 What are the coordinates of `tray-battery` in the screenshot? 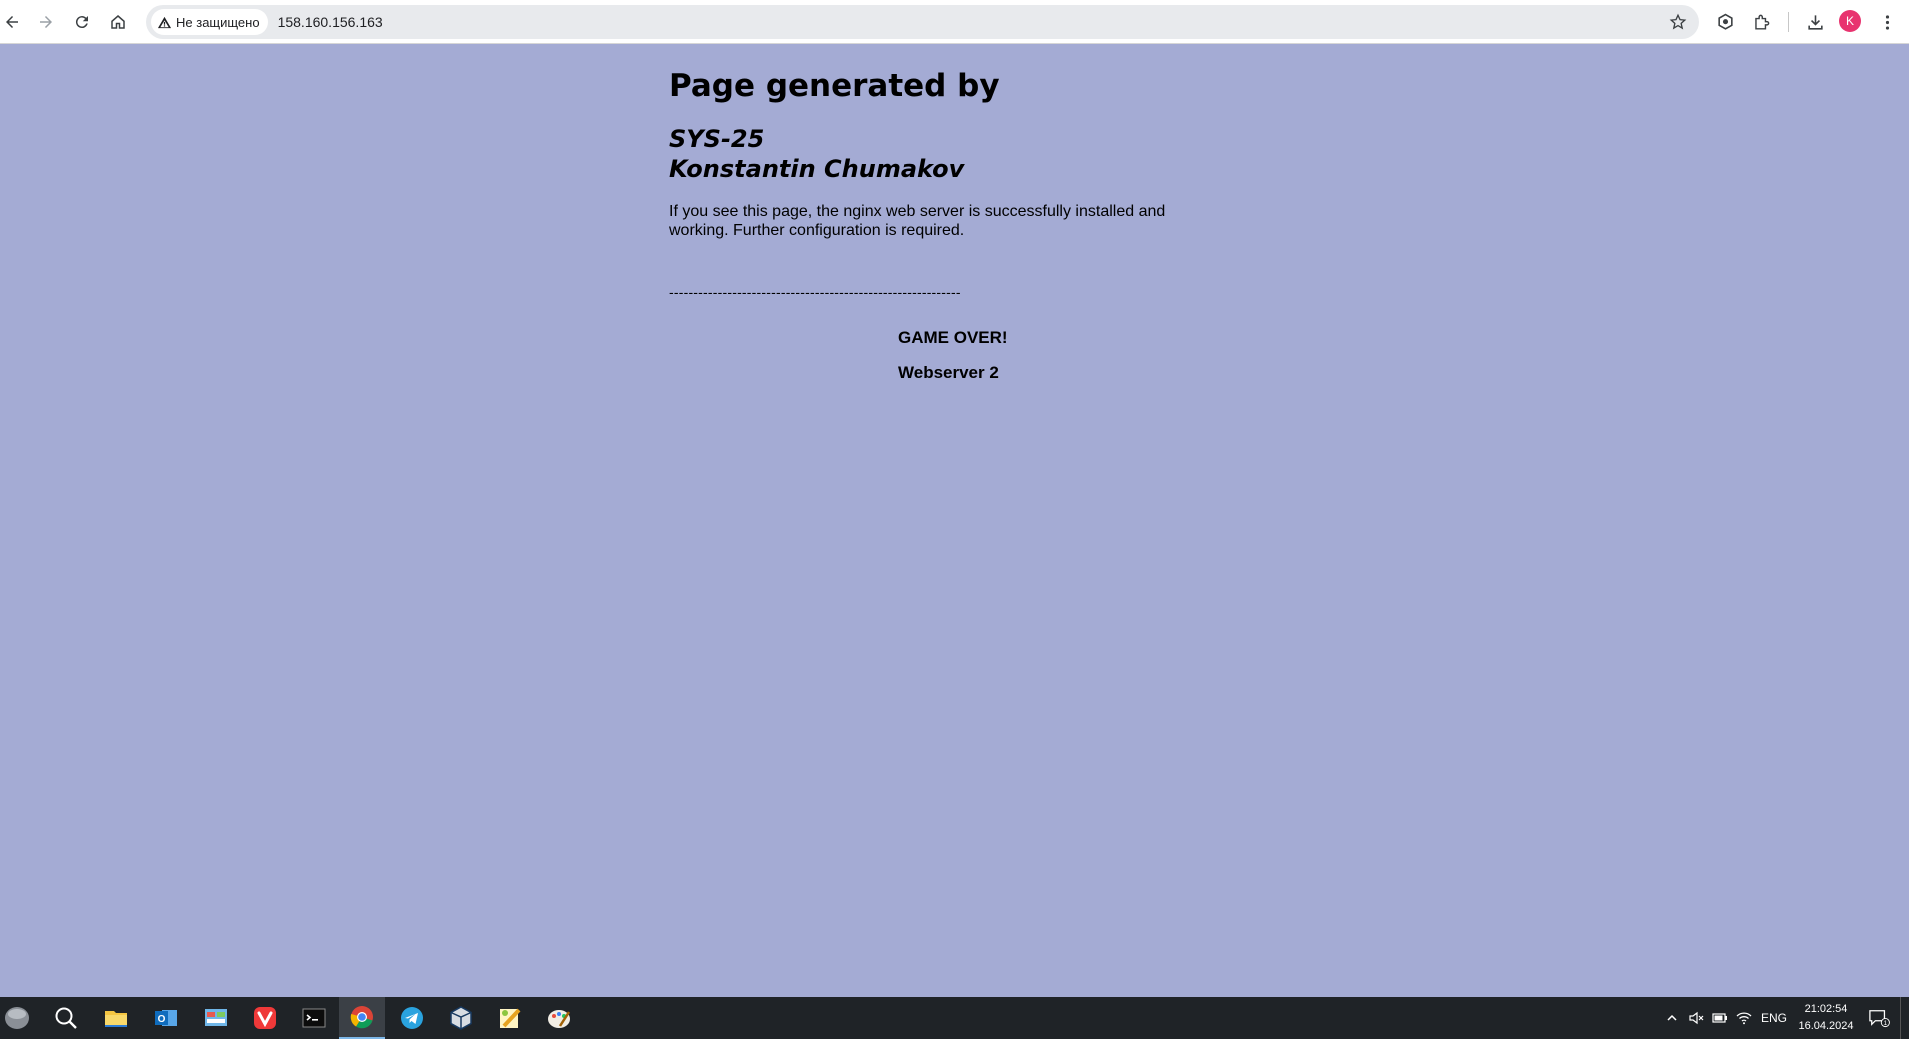 It's located at (1720, 1018).